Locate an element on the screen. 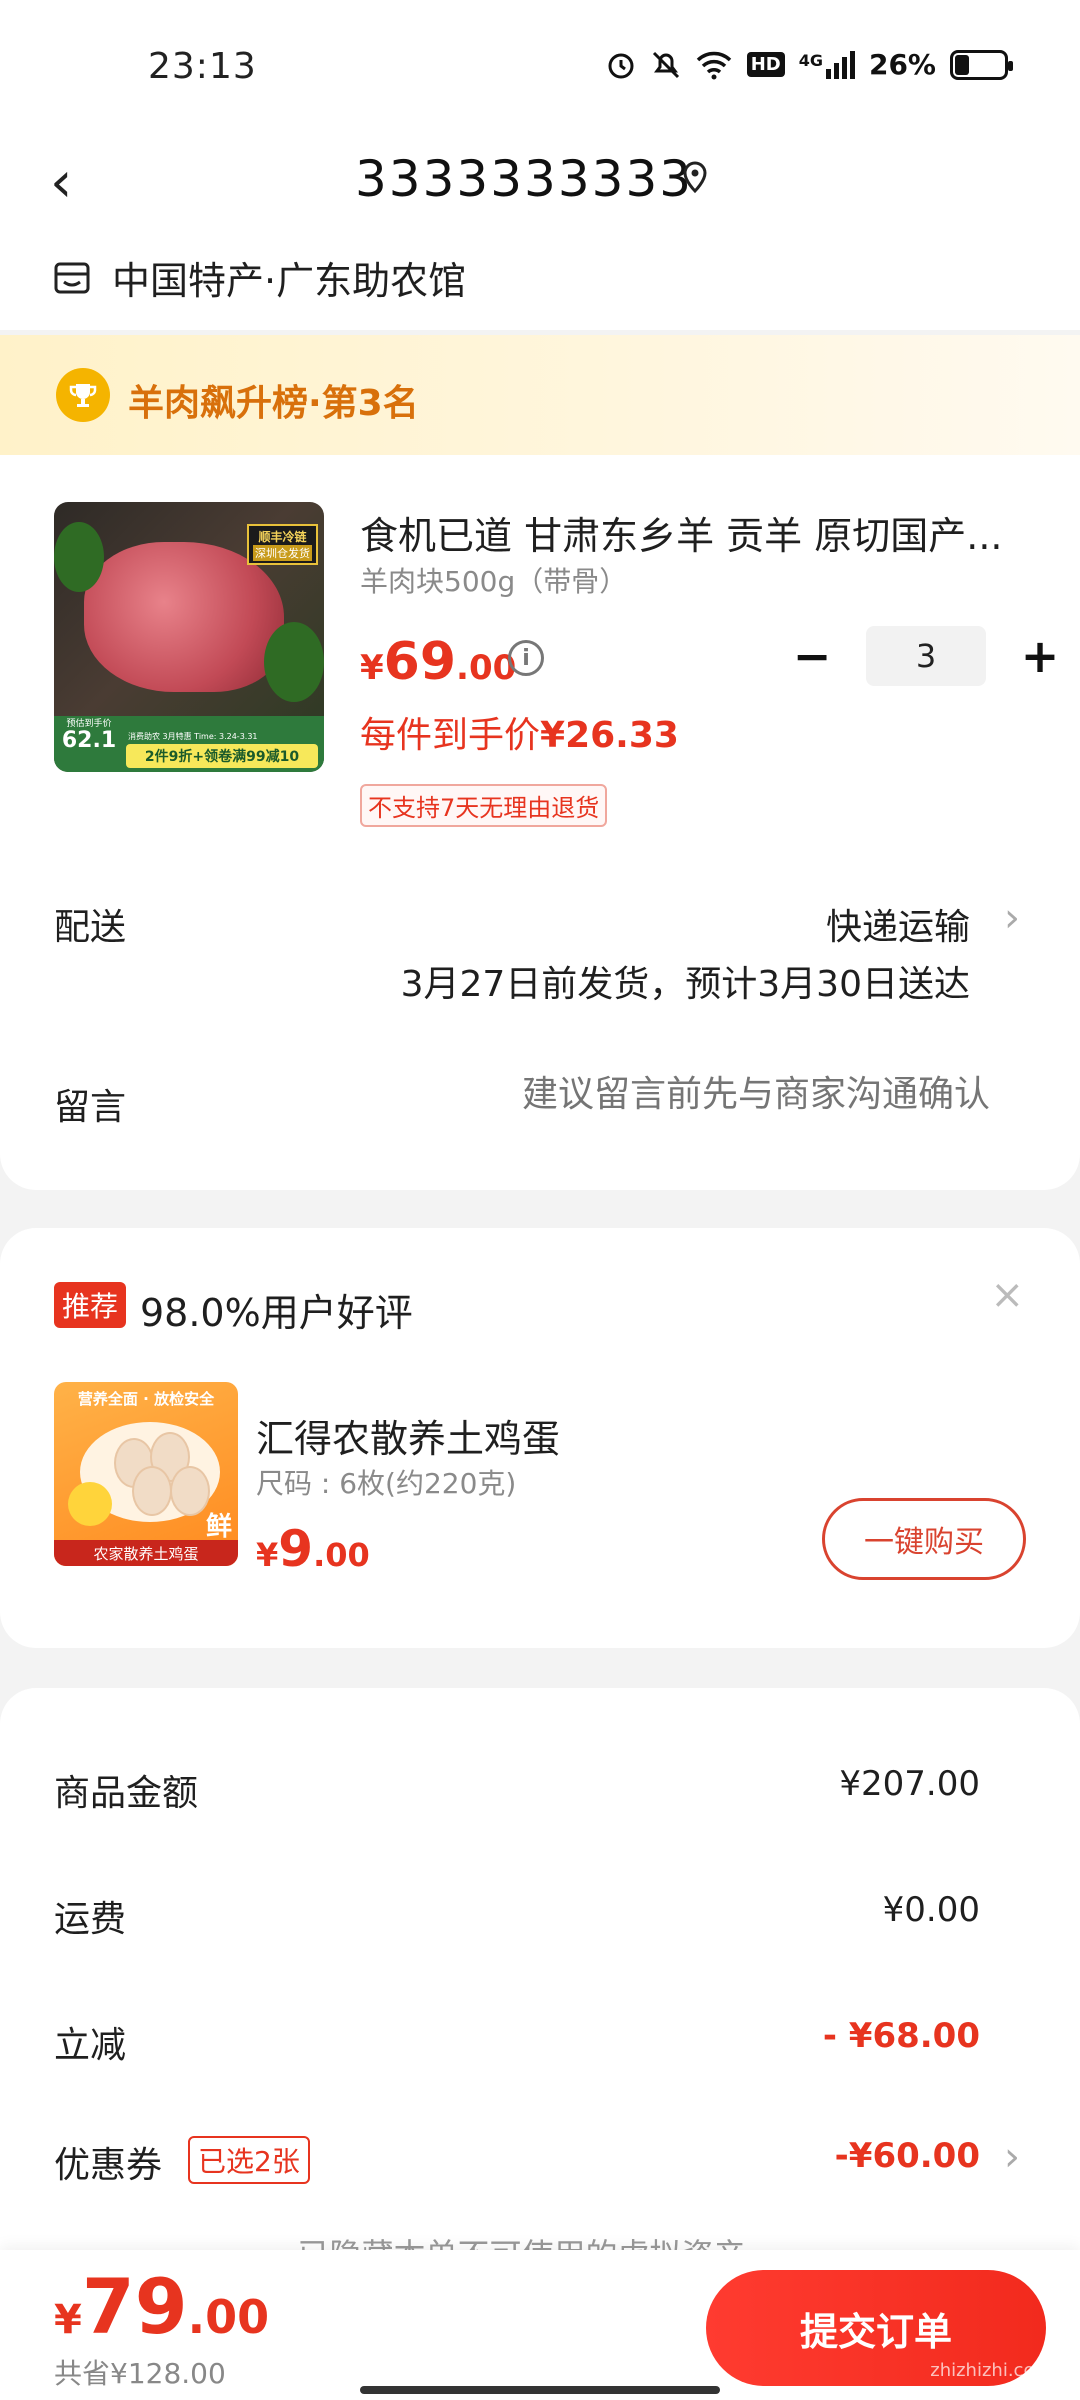 This screenshot has width=1080, height=2400. signal-icon: 4G is located at coordinates (826, 64).